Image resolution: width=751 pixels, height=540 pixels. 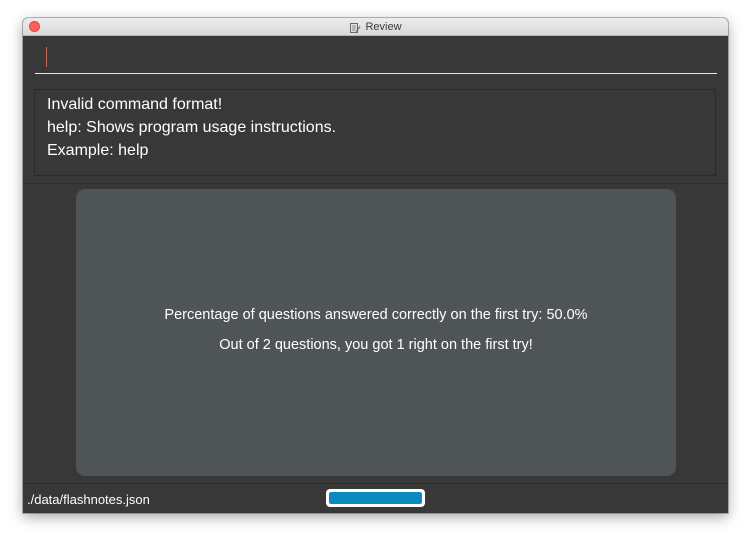 I want to click on window-title-group: Review, so click(x=375, y=26).